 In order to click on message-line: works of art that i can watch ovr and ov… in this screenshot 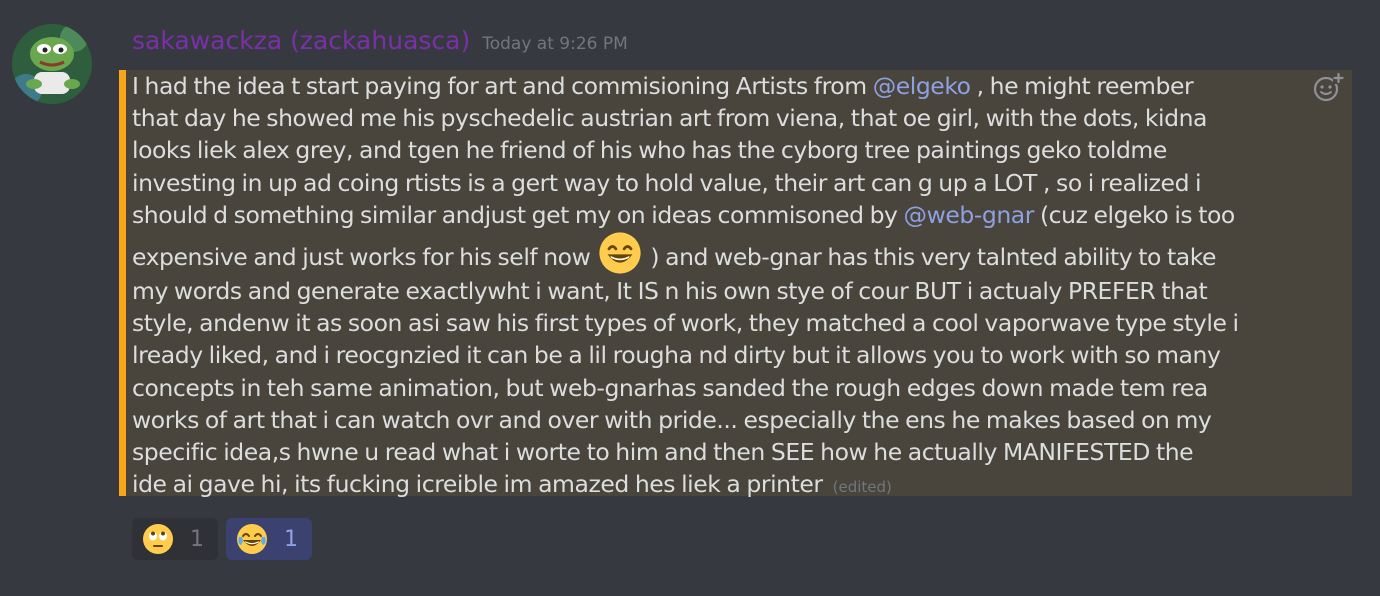, I will do `click(740, 420)`.